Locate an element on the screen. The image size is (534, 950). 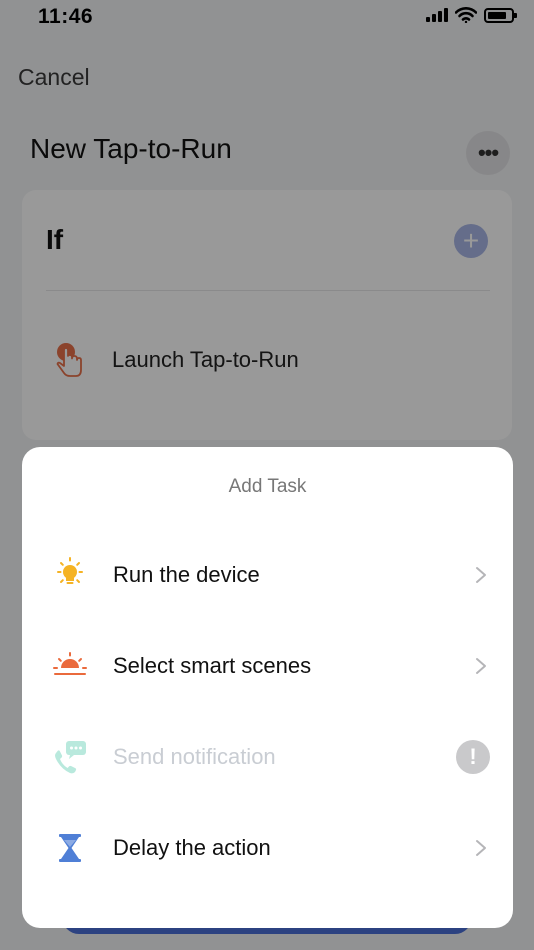
sheet-title: Add Task is located at coordinates (267, 486).